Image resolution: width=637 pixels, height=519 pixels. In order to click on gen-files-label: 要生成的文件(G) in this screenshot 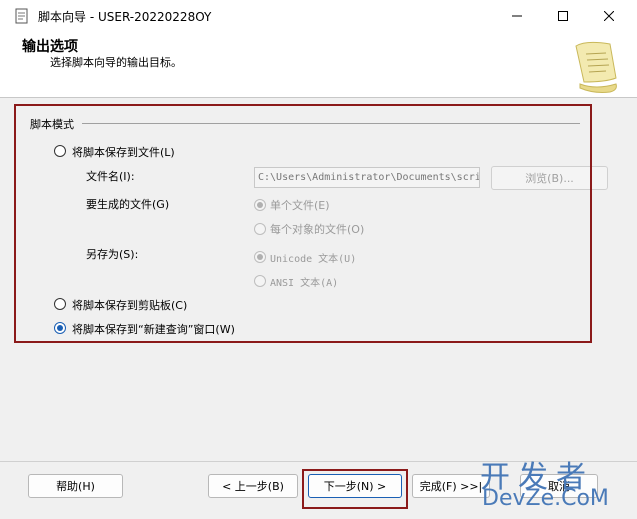, I will do `click(128, 204)`.